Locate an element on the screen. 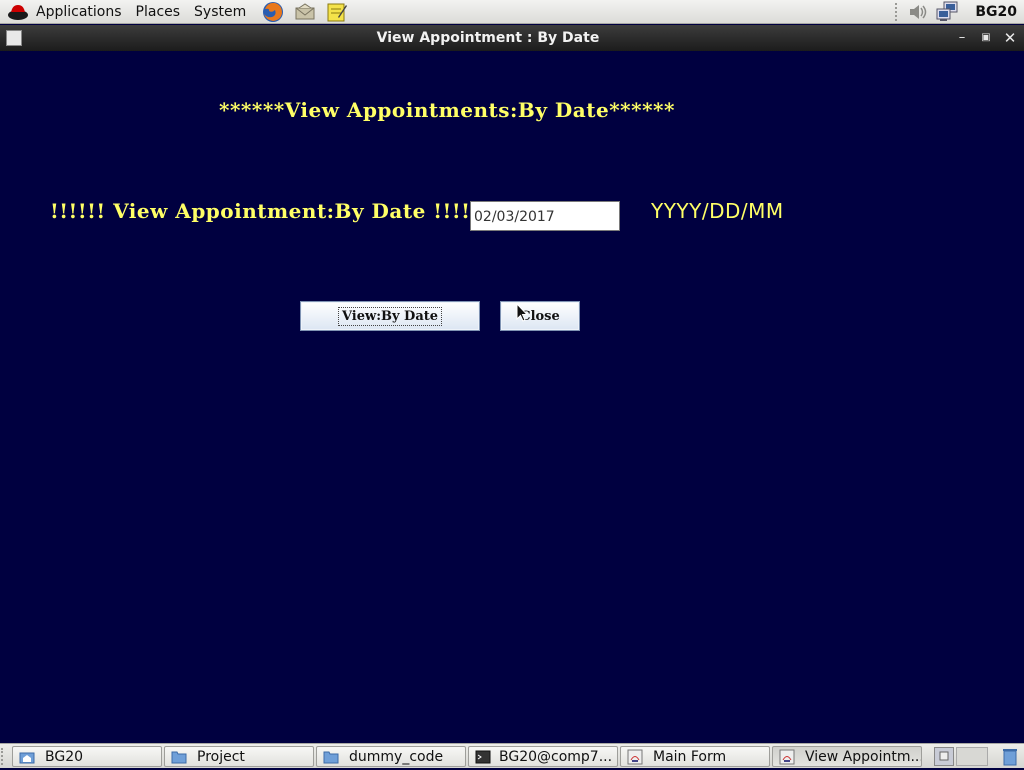 This screenshot has height=770, width=1024. terminal-icon is located at coordinates (483, 756).